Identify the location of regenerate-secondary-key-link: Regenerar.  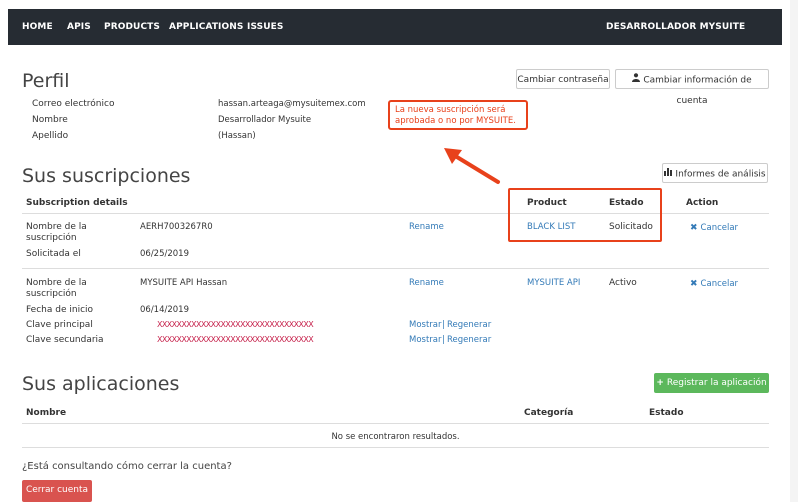
(469, 340).